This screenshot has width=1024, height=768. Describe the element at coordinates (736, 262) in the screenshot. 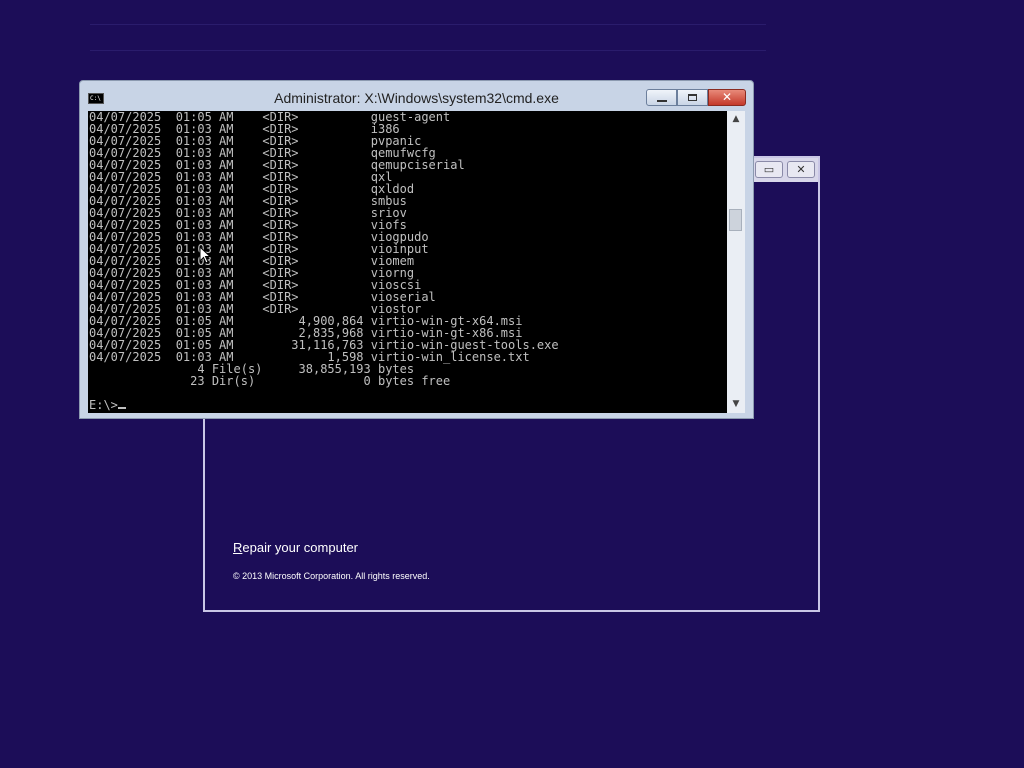

I see `vertical-scrollbar: ▲ ▼` at that location.